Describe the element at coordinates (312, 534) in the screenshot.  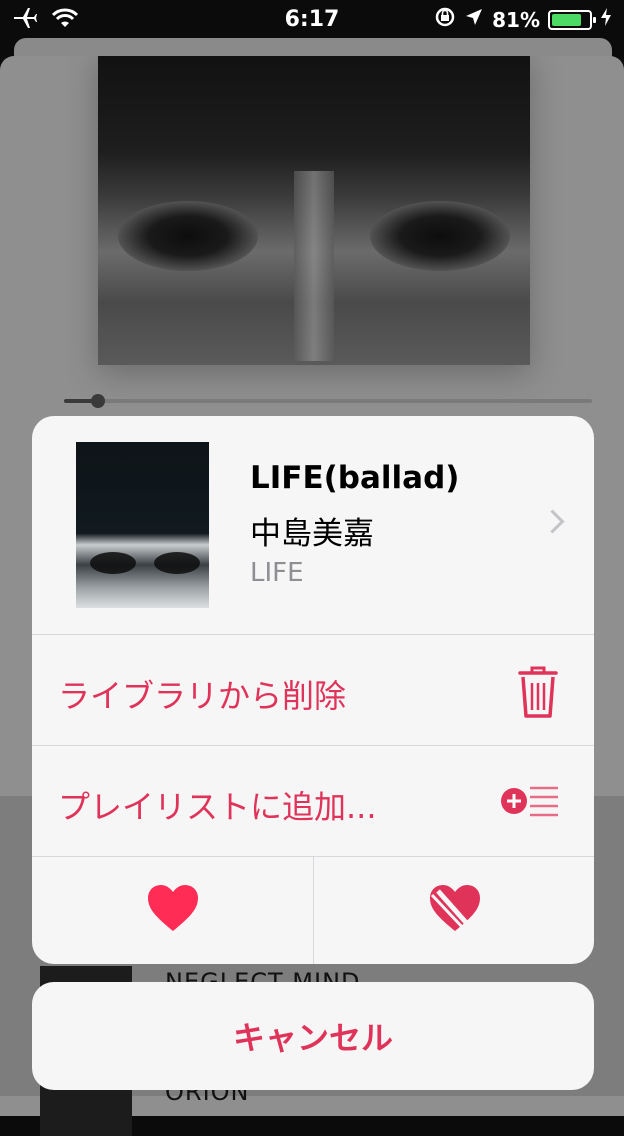
I see `song-artist: 中島美嘉` at that location.